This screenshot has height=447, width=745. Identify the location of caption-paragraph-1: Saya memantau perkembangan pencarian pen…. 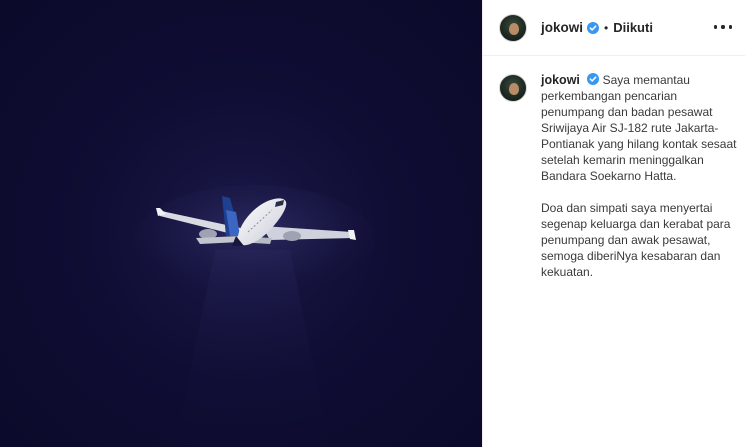
(639, 128).